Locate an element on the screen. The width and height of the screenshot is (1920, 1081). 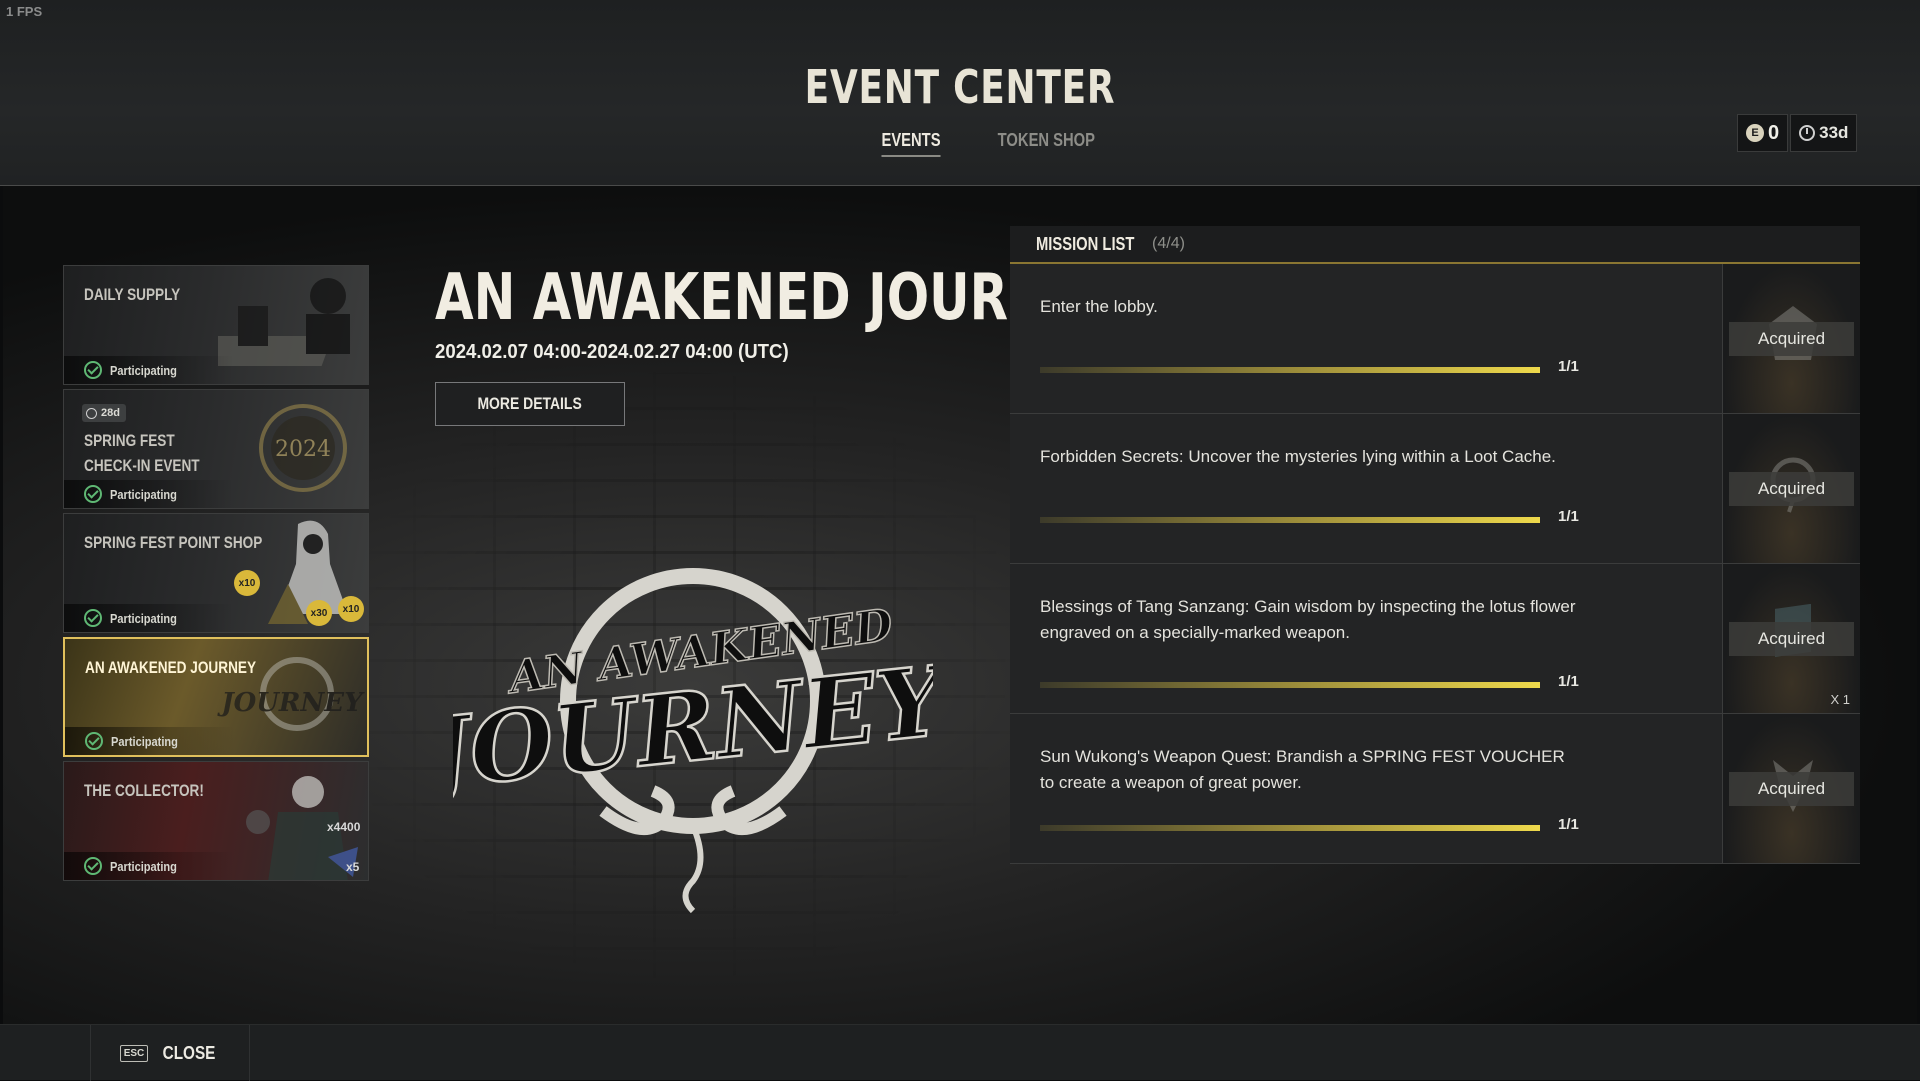
close-button: ESC CLOSE is located at coordinates (170, 1053).